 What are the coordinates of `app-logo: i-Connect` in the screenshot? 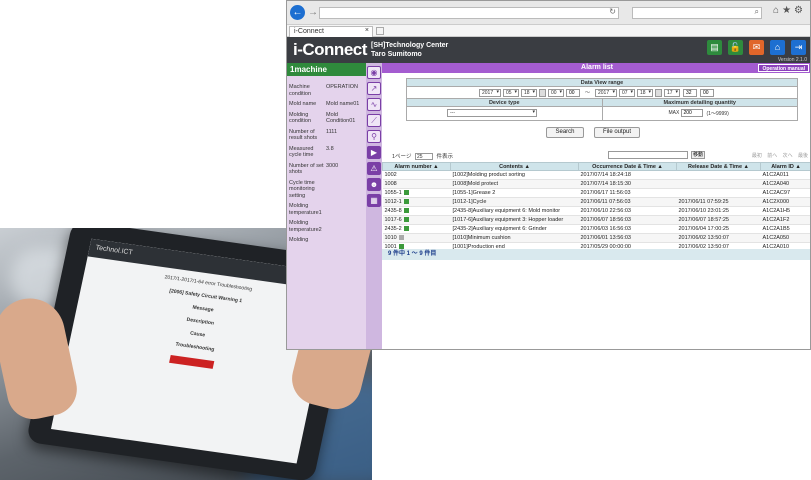 It's located at (330, 49).